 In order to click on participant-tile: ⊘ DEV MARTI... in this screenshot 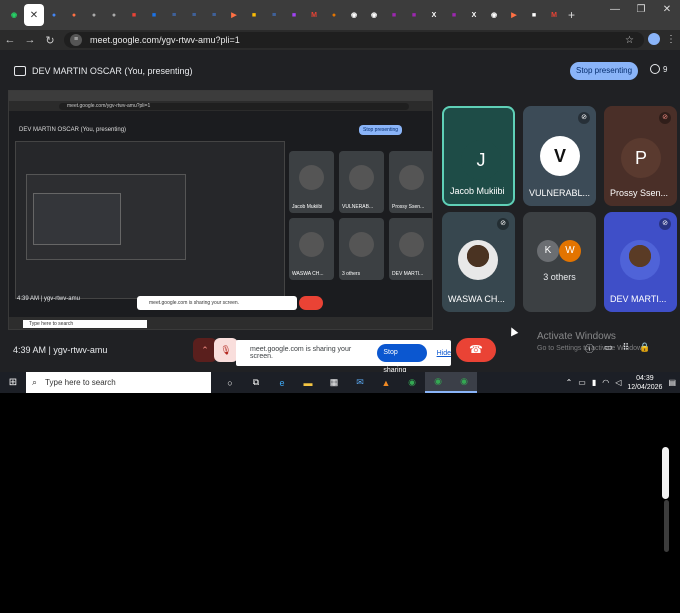, I will do `click(640, 262)`.